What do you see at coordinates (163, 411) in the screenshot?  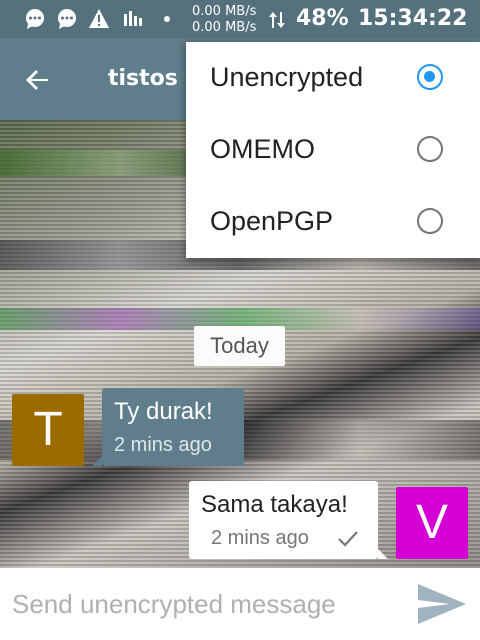 I see `message-text: Ty durak!` at bounding box center [163, 411].